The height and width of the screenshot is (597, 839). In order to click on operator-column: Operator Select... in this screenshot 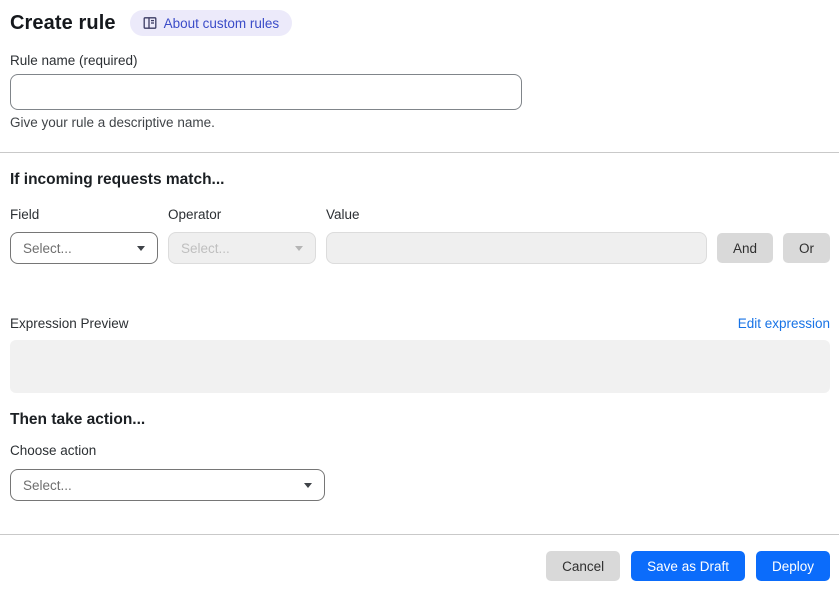, I will do `click(242, 235)`.